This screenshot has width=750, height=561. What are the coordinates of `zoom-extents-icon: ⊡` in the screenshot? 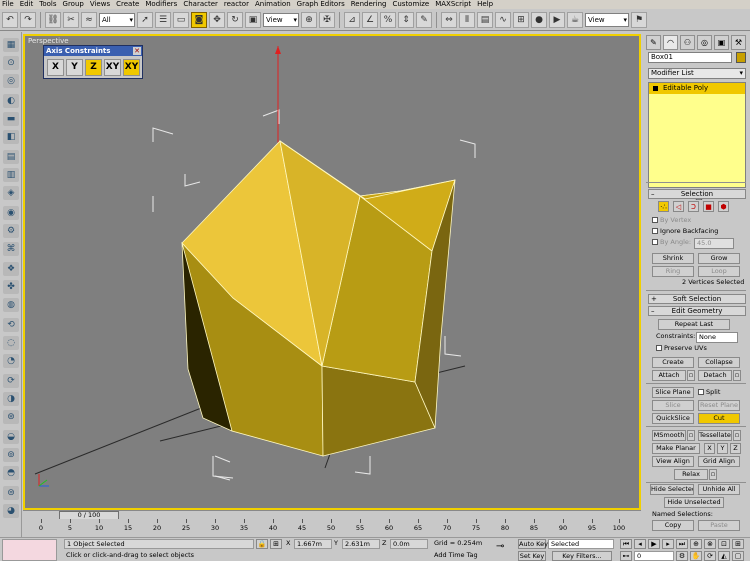 It's located at (724, 544).